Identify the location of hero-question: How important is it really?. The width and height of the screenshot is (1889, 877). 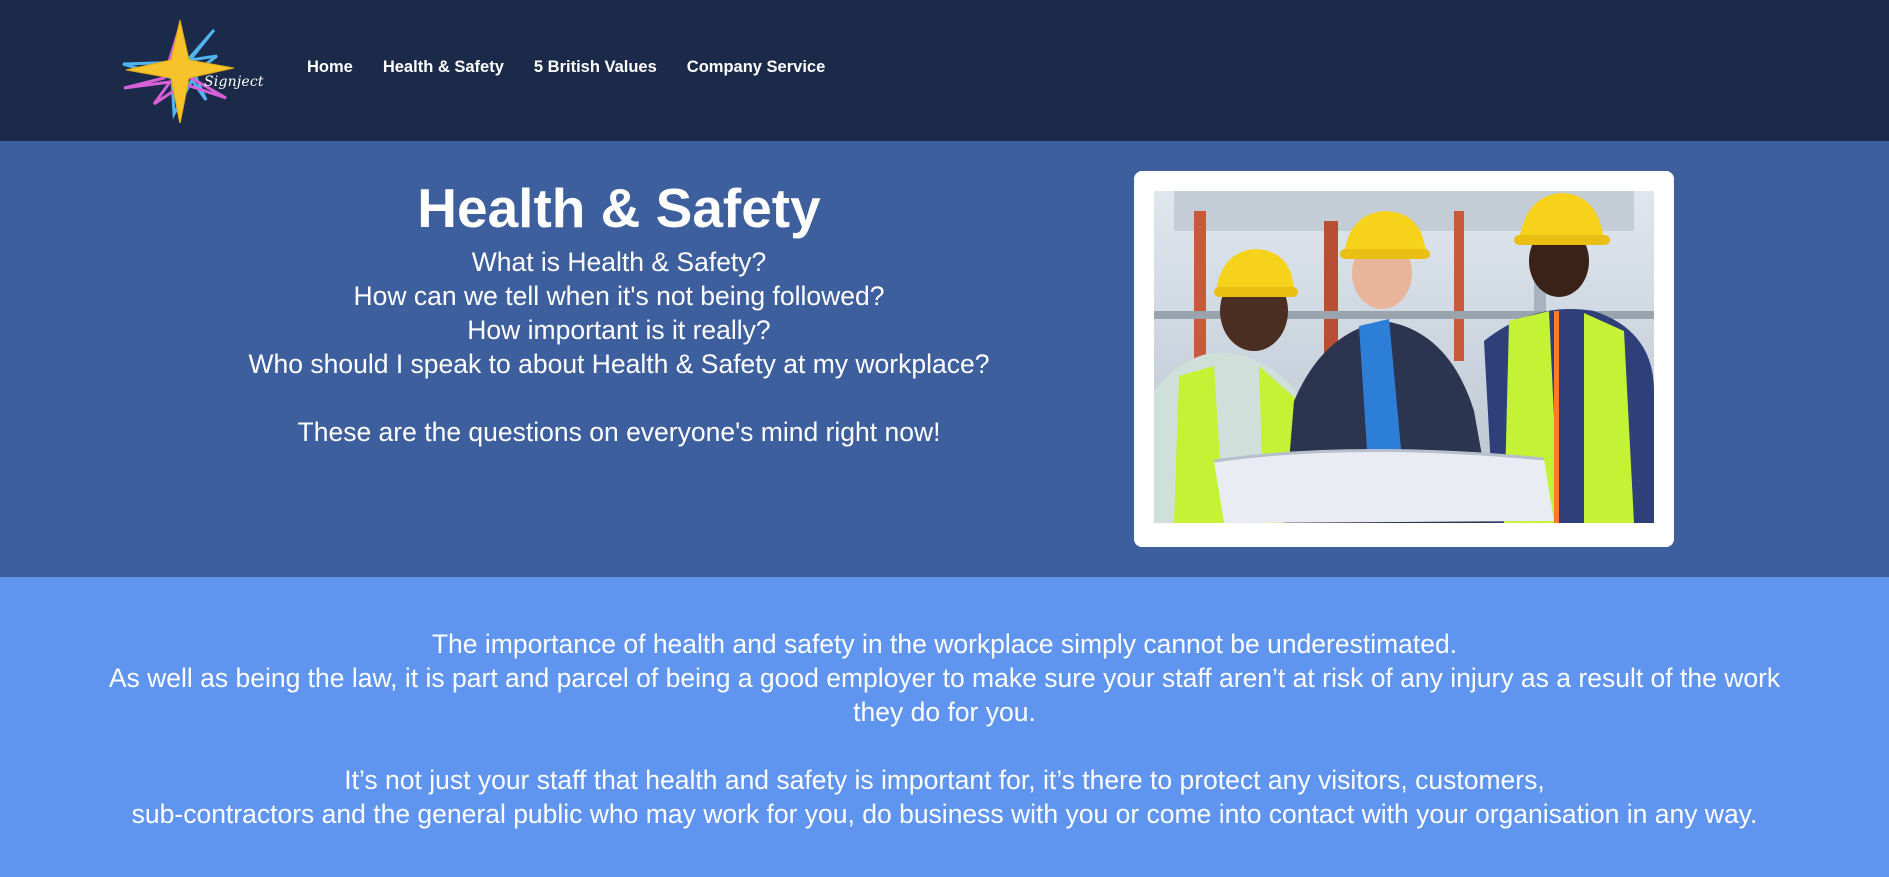
(619, 330).